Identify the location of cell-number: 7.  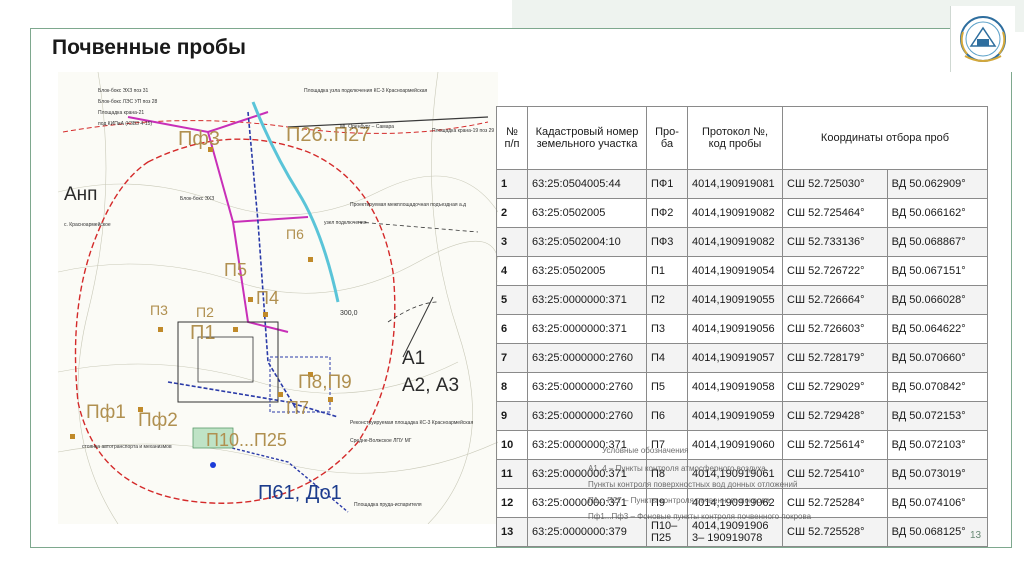
(512, 358).